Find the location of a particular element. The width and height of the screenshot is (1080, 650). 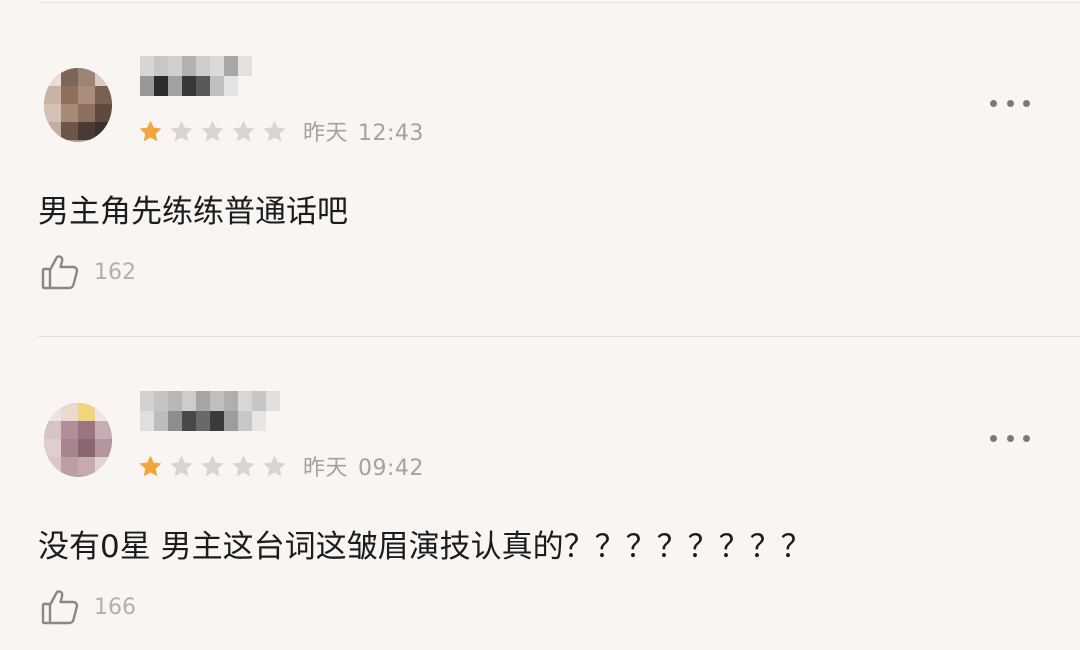

like-count: 166 is located at coordinates (115, 607).